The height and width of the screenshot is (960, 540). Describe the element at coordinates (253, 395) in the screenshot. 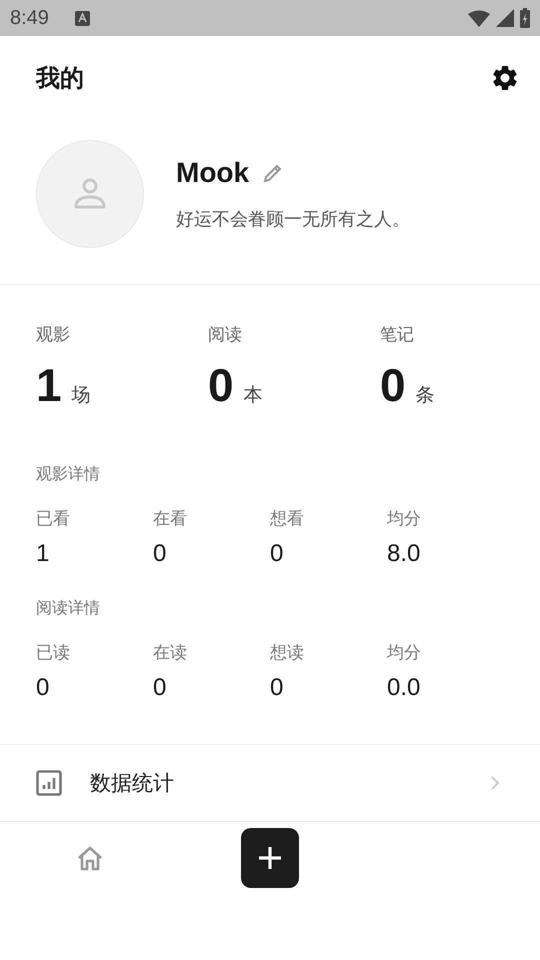

I see `stat-unit: 本` at that location.